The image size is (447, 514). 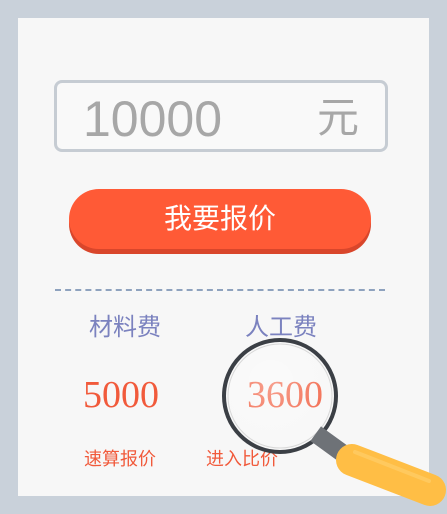 I want to click on quote-button: 我要报价, so click(x=220, y=219).